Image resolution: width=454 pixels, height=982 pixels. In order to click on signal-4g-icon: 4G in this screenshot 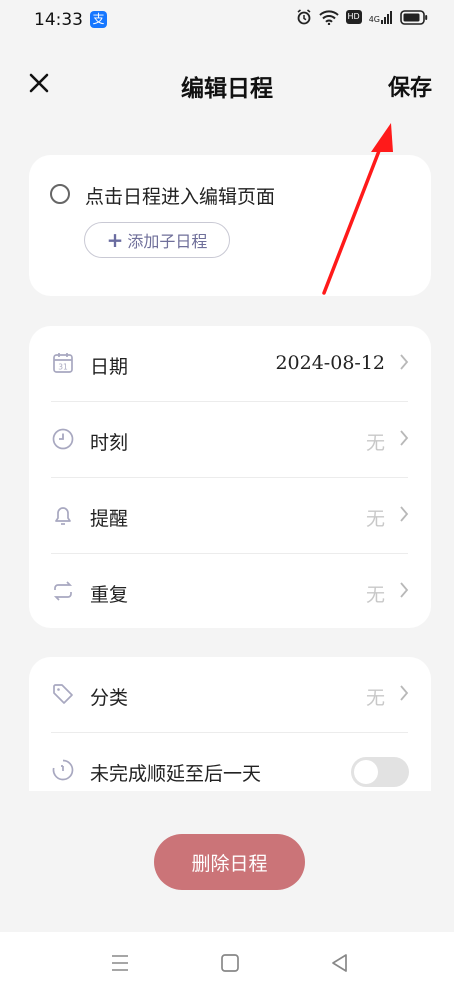, I will do `click(381, 17)`.